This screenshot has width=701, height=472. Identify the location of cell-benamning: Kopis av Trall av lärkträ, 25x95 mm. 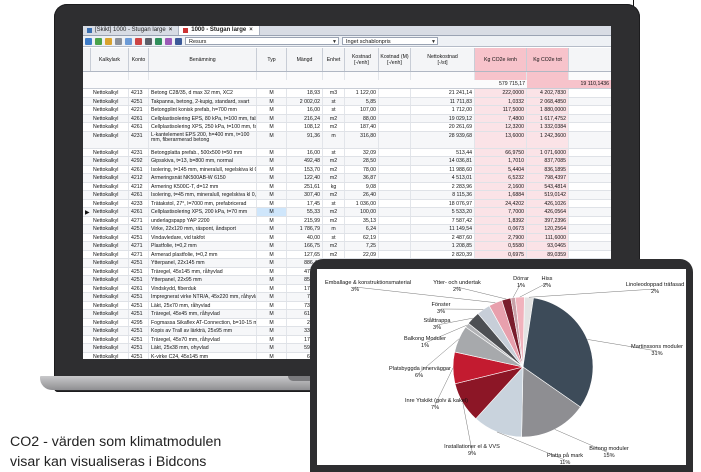
(203, 331).